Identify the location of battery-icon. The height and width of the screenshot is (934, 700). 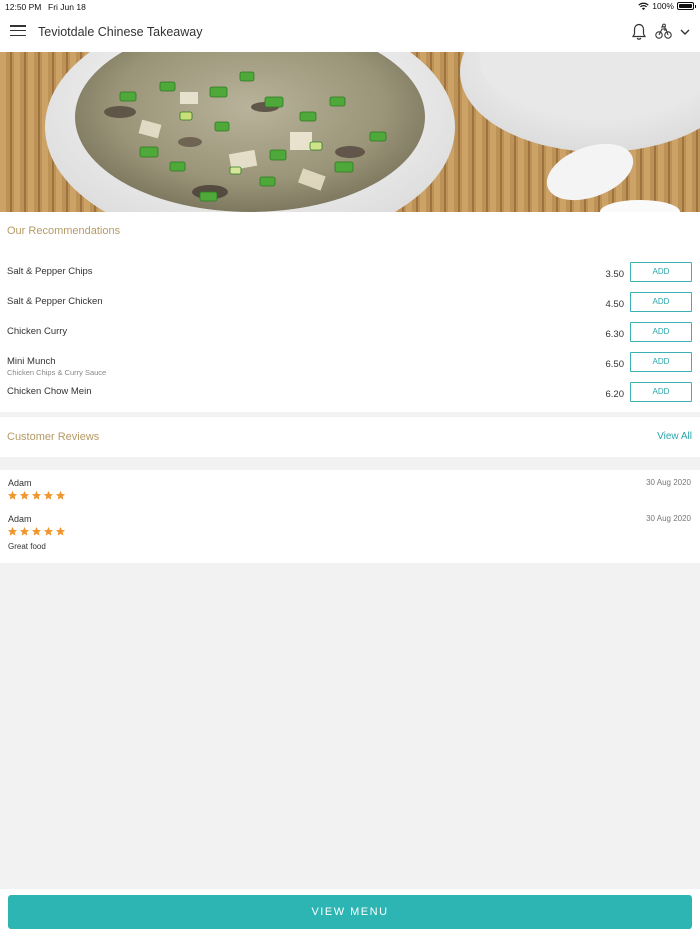
(686, 6).